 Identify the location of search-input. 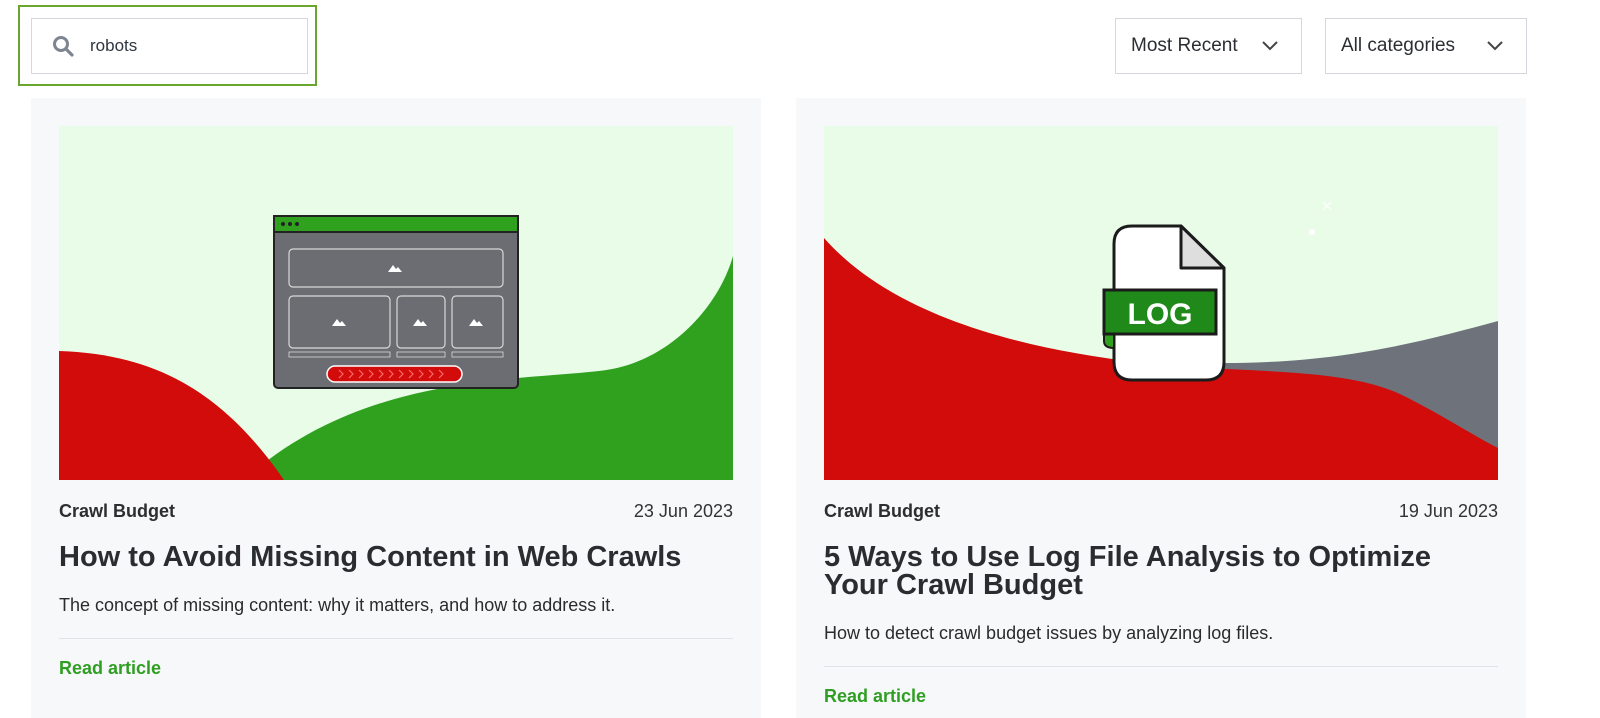
(190, 46).